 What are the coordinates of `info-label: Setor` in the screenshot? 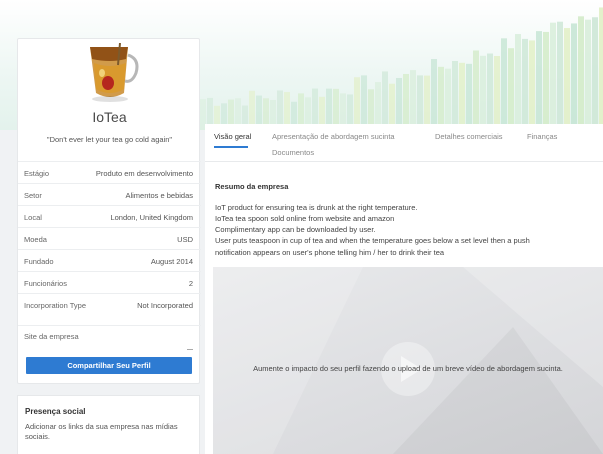 It's located at (33, 195).